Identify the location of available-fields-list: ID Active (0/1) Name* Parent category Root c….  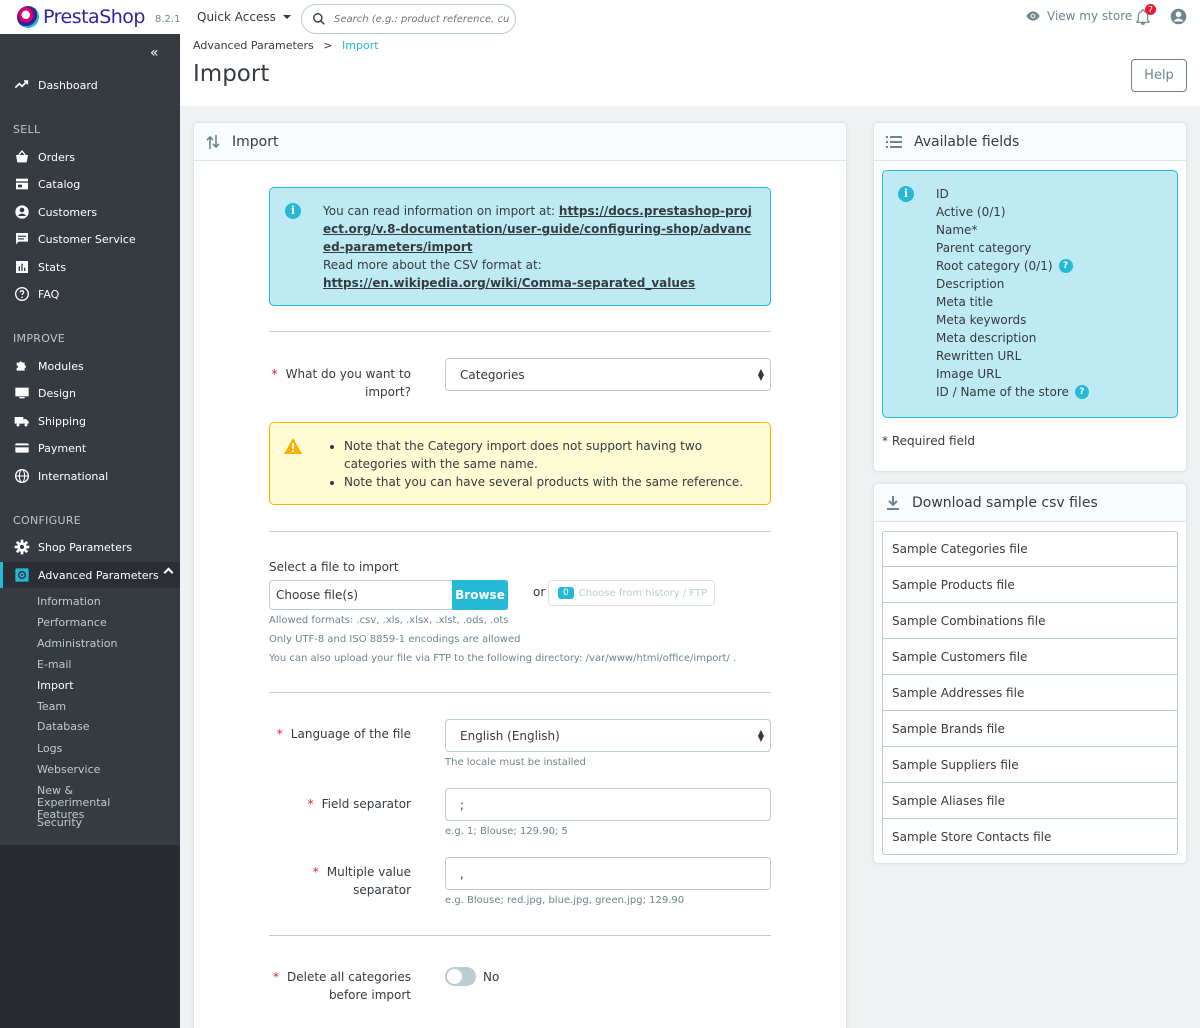
(1012, 293).